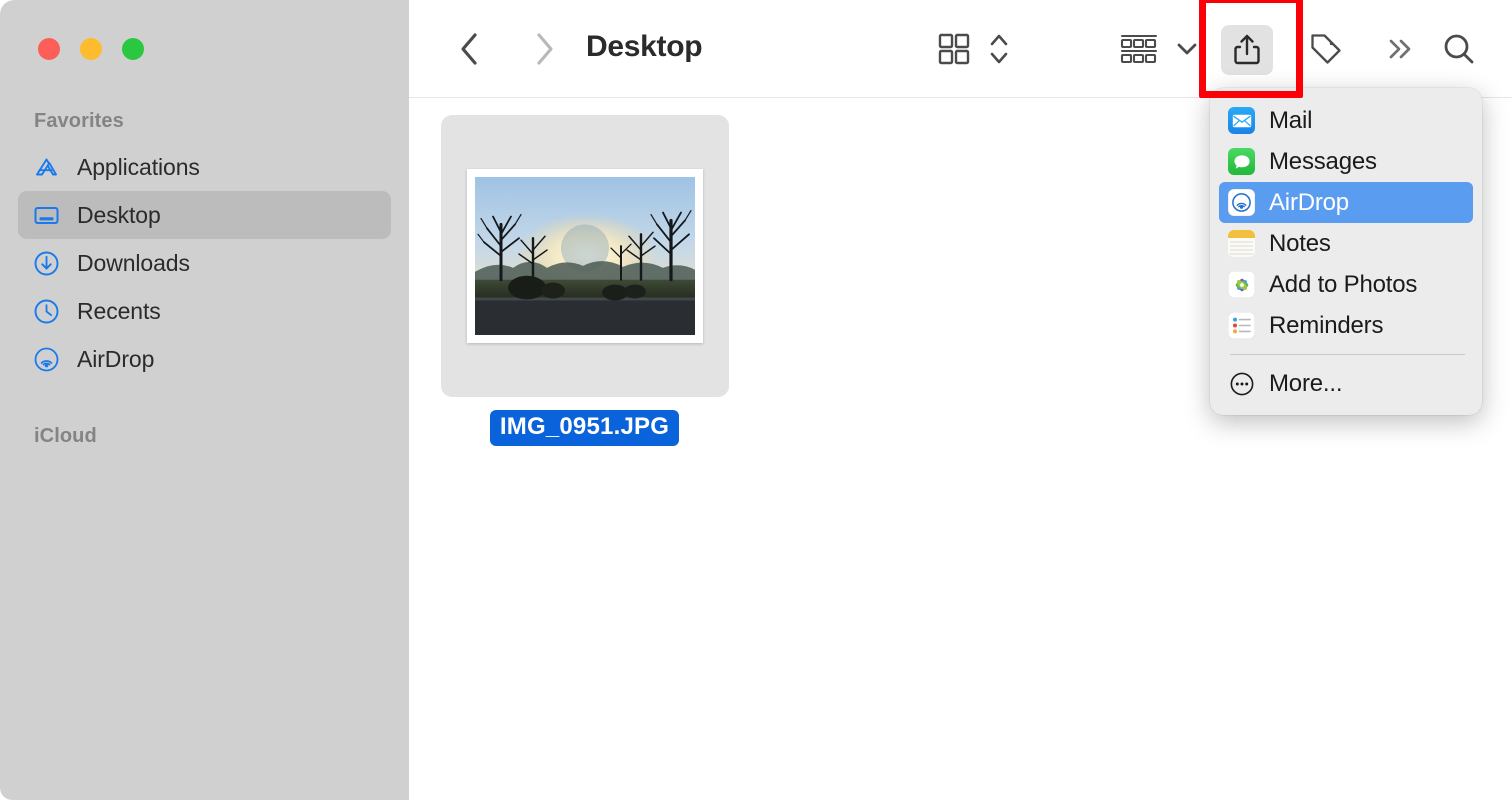 This screenshot has height=800, width=1512. I want to click on toolbar: Desktop, so click(960, 49).